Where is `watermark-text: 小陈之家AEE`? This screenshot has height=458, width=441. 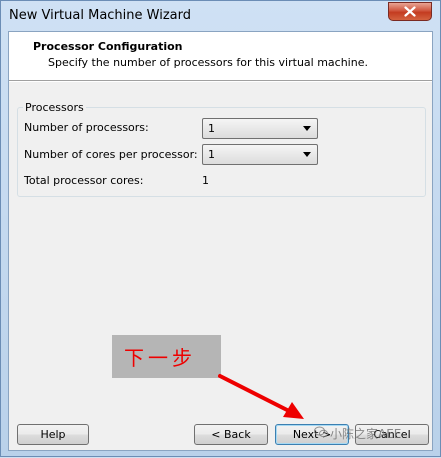 watermark-text: 小陈之家AEE is located at coordinates (366, 434).